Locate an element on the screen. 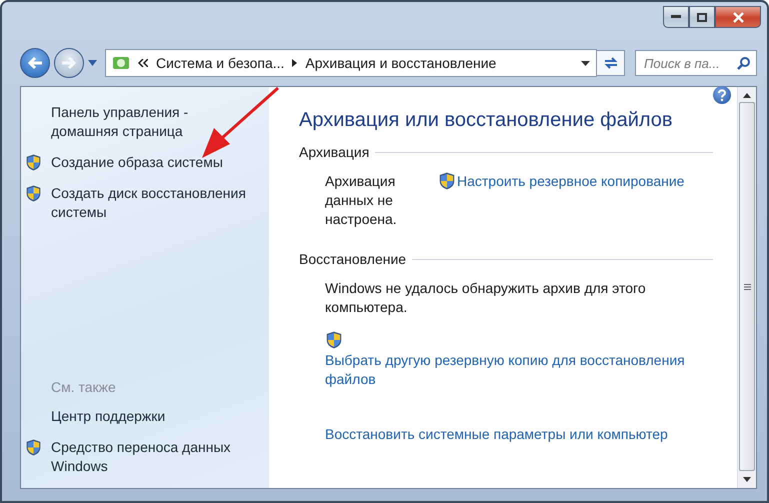 The width and height of the screenshot is (769, 503). task-link: Выбрать другую резервную копию для восстановления файлов is located at coordinates (519, 360).